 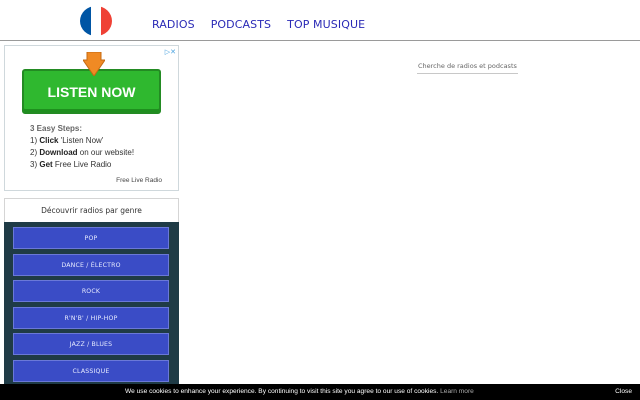 What do you see at coordinates (82, 152) in the screenshot?
I see `ad-step: 2) Download on our website!` at bounding box center [82, 152].